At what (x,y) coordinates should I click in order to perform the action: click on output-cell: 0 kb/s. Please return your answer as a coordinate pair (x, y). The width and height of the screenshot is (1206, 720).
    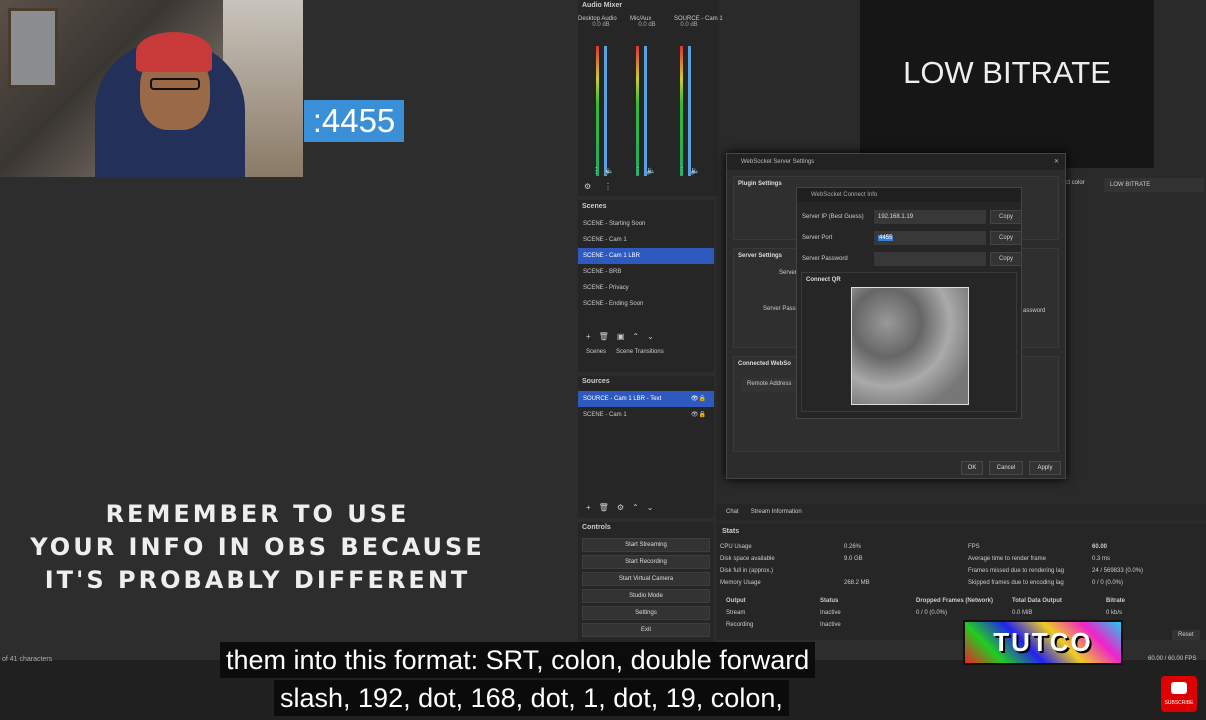
    Looking at the image, I should click on (1114, 613).